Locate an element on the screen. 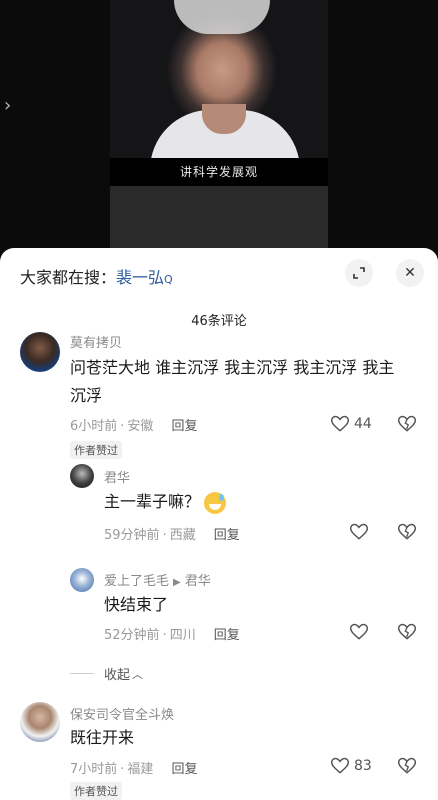  expand-button is located at coordinates (359, 273).